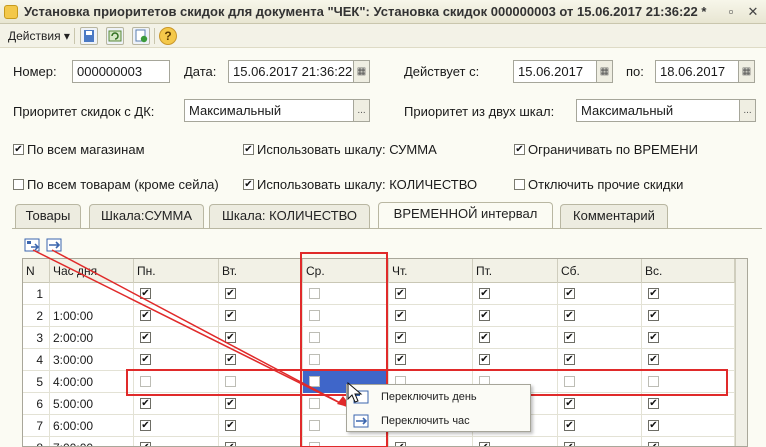 The width and height of the screenshot is (766, 447). I want to click on toggle-hour-icon, so click(361, 421).